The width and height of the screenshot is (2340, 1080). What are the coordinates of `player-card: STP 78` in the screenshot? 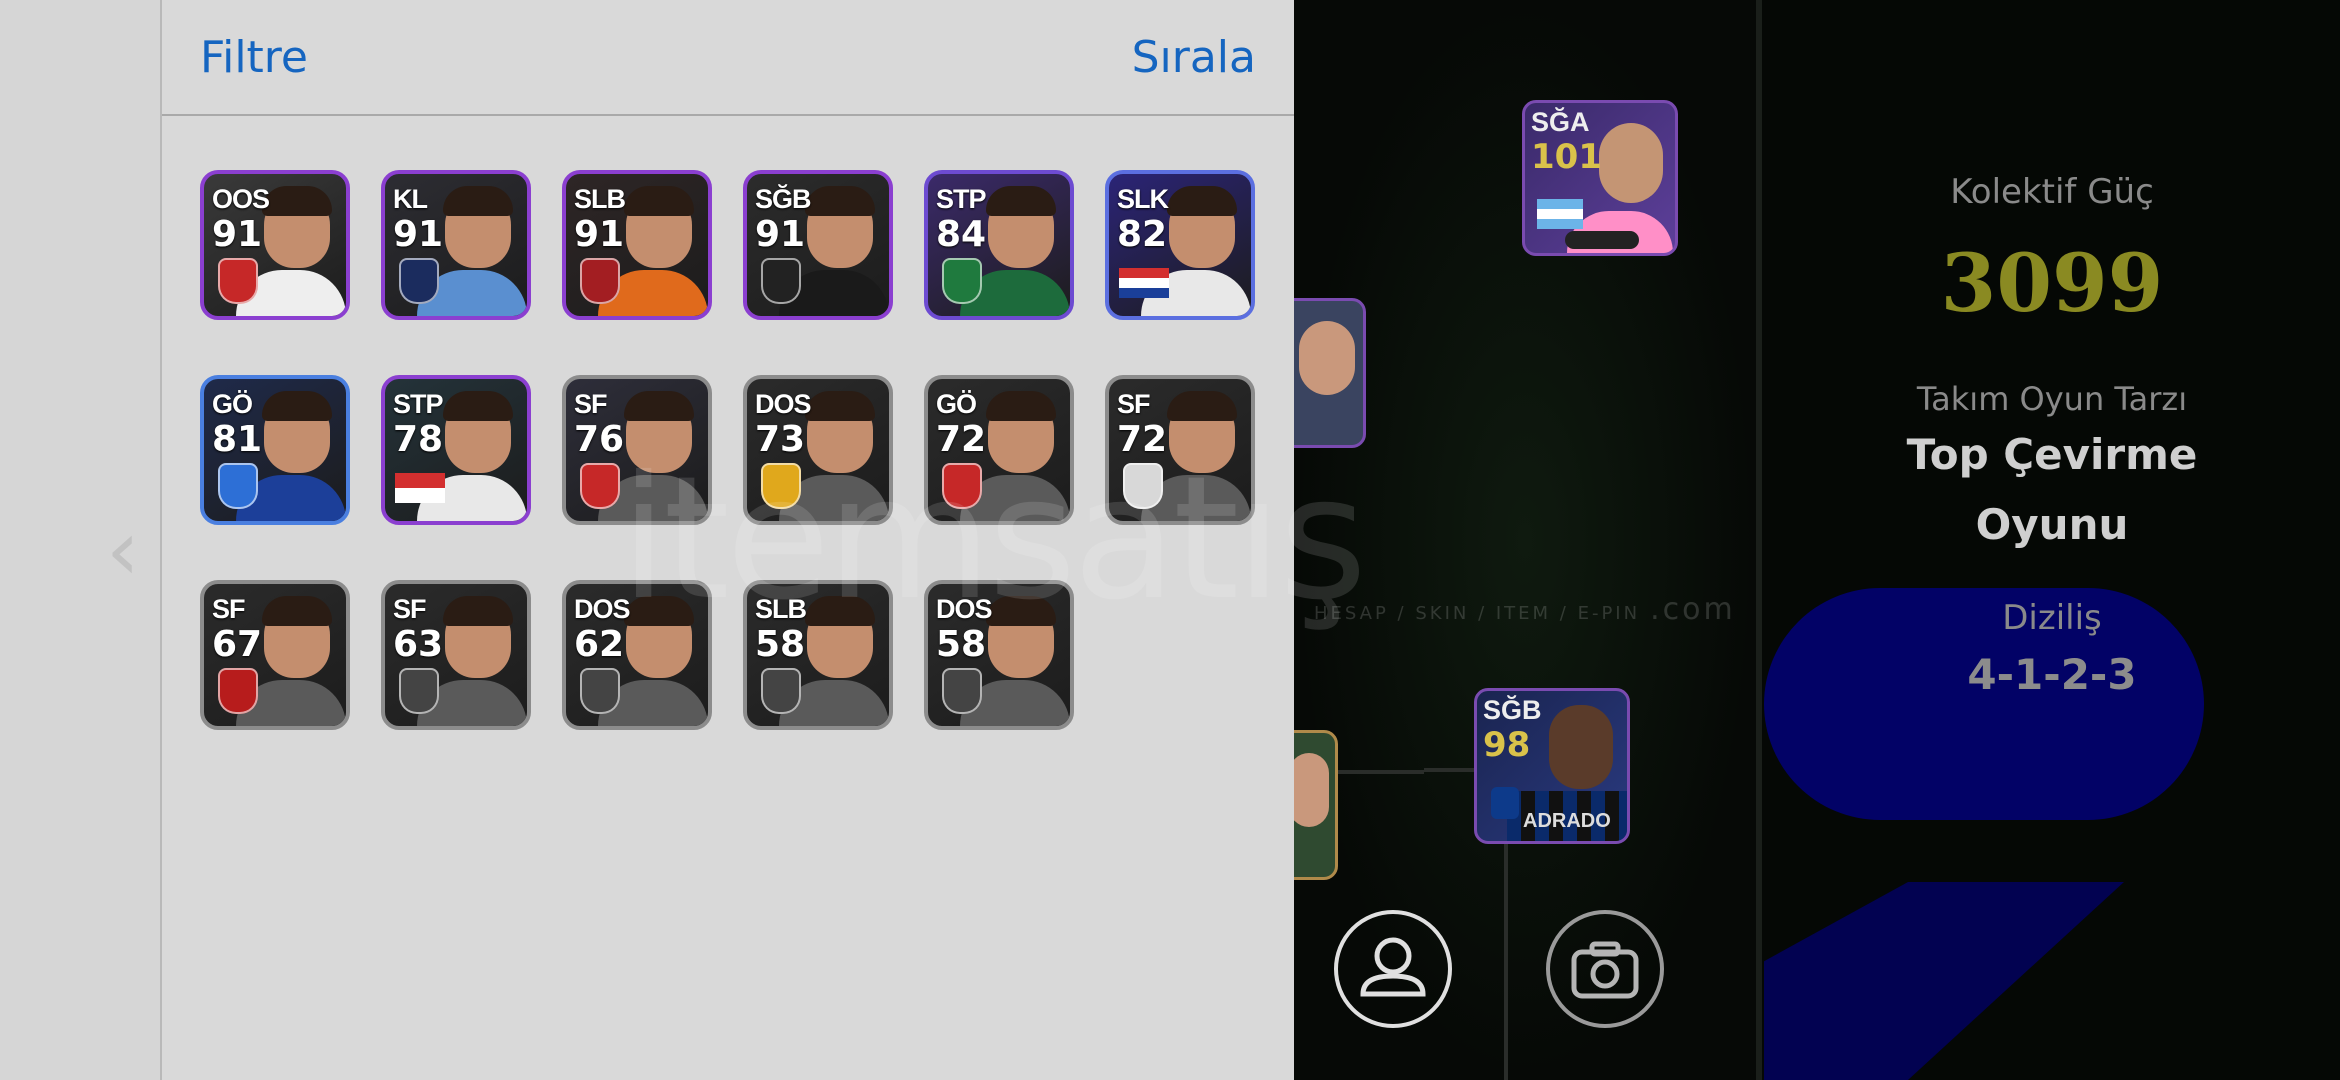 It's located at (456, 450).